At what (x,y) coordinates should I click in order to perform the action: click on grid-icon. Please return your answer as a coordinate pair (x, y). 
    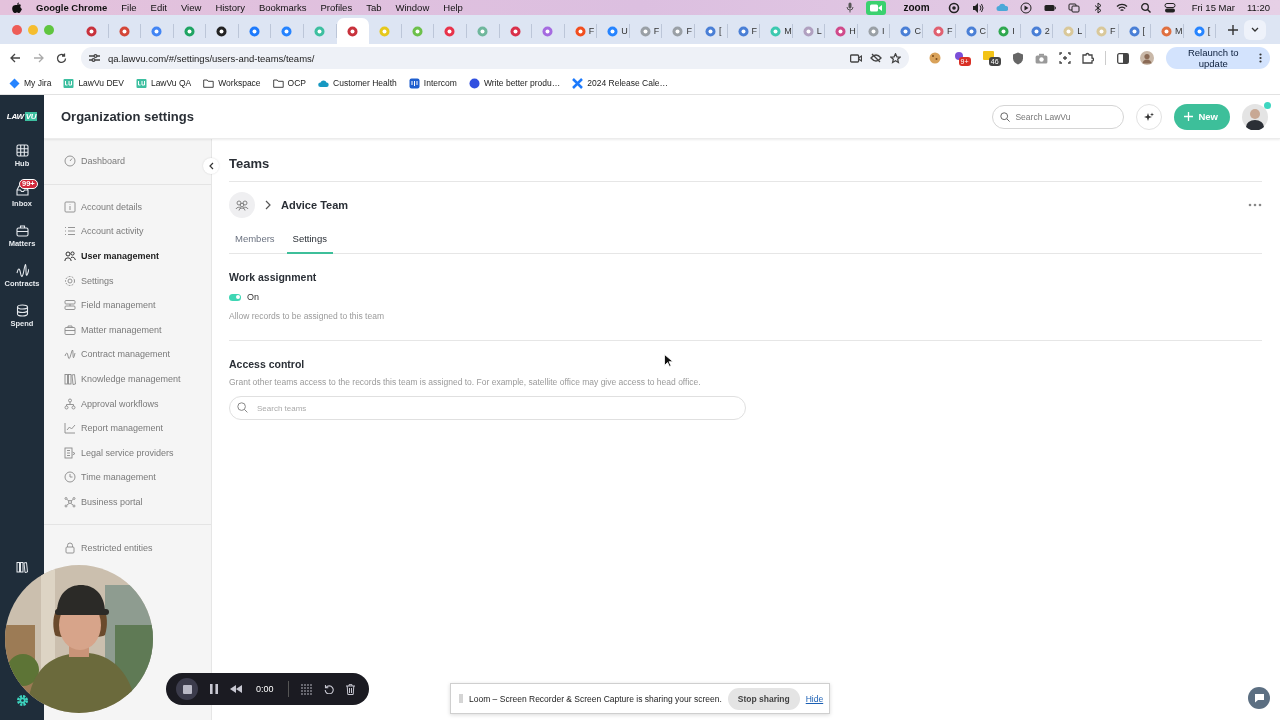
    Looking at the image, I should click on (306, 689).